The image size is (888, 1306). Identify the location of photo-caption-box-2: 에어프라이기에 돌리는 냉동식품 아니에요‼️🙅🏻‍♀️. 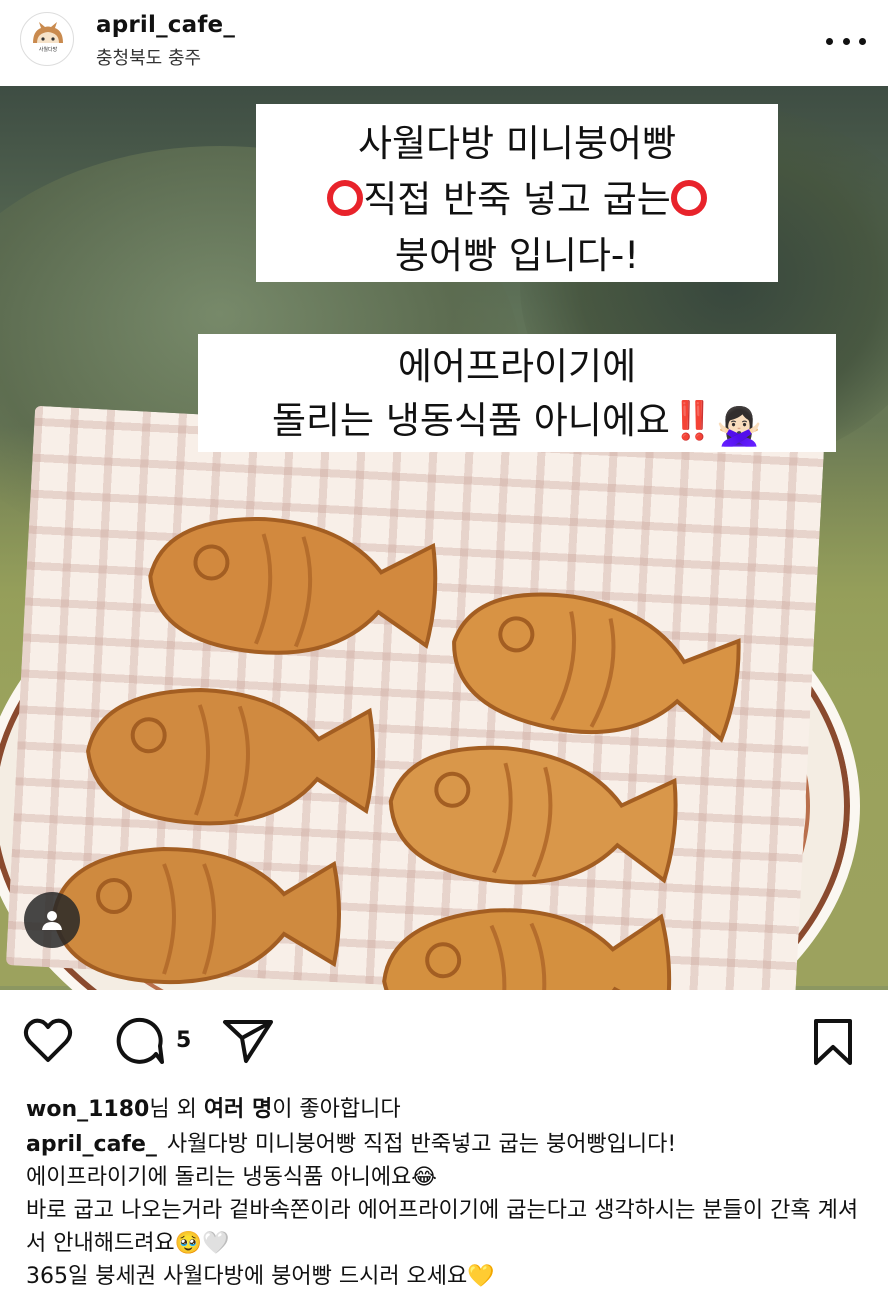
(517, 393).